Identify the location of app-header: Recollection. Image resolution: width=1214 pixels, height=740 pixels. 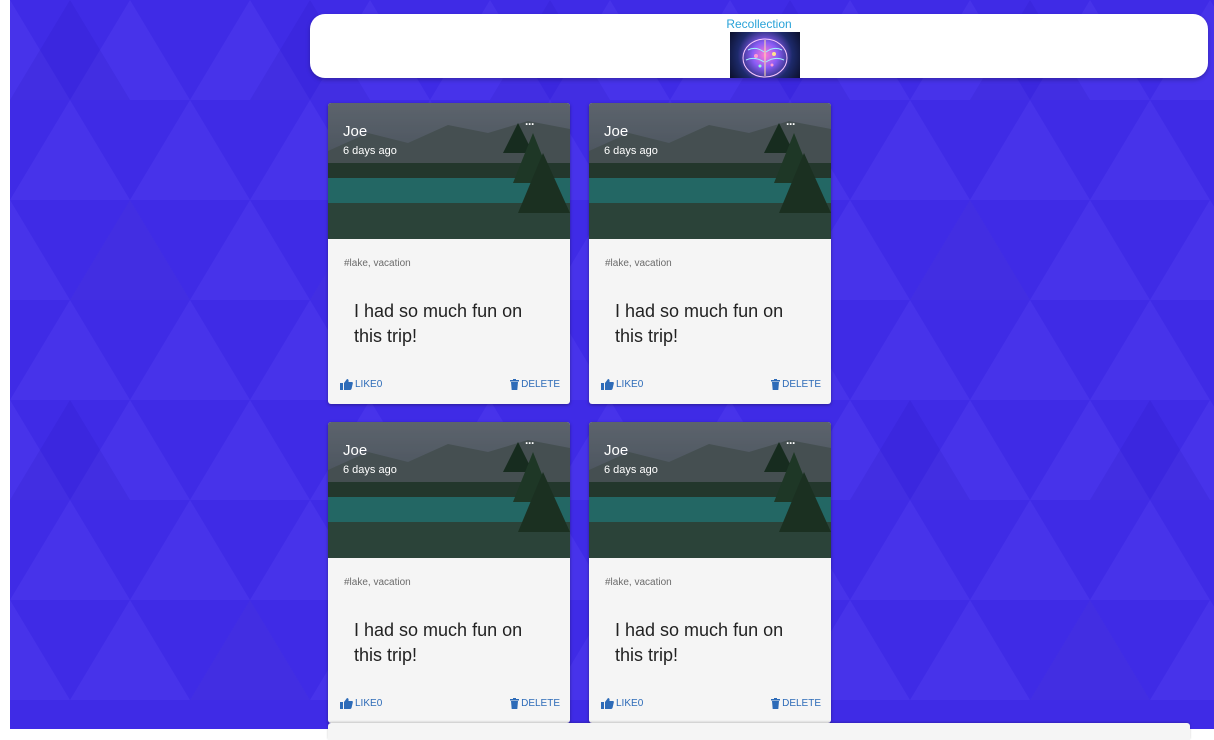
(759, 46).